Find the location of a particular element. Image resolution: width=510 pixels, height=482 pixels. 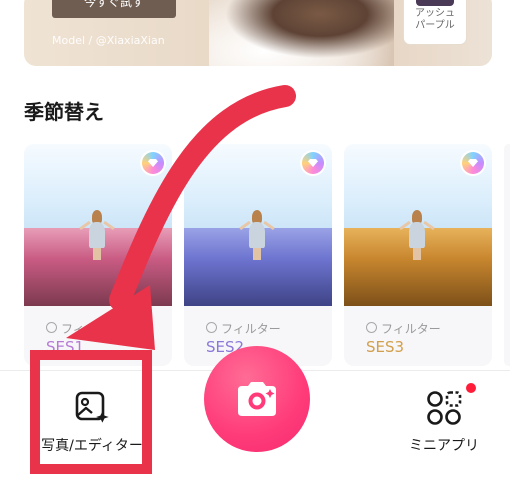

model-portrait-image is located at coordinates (301, 33).